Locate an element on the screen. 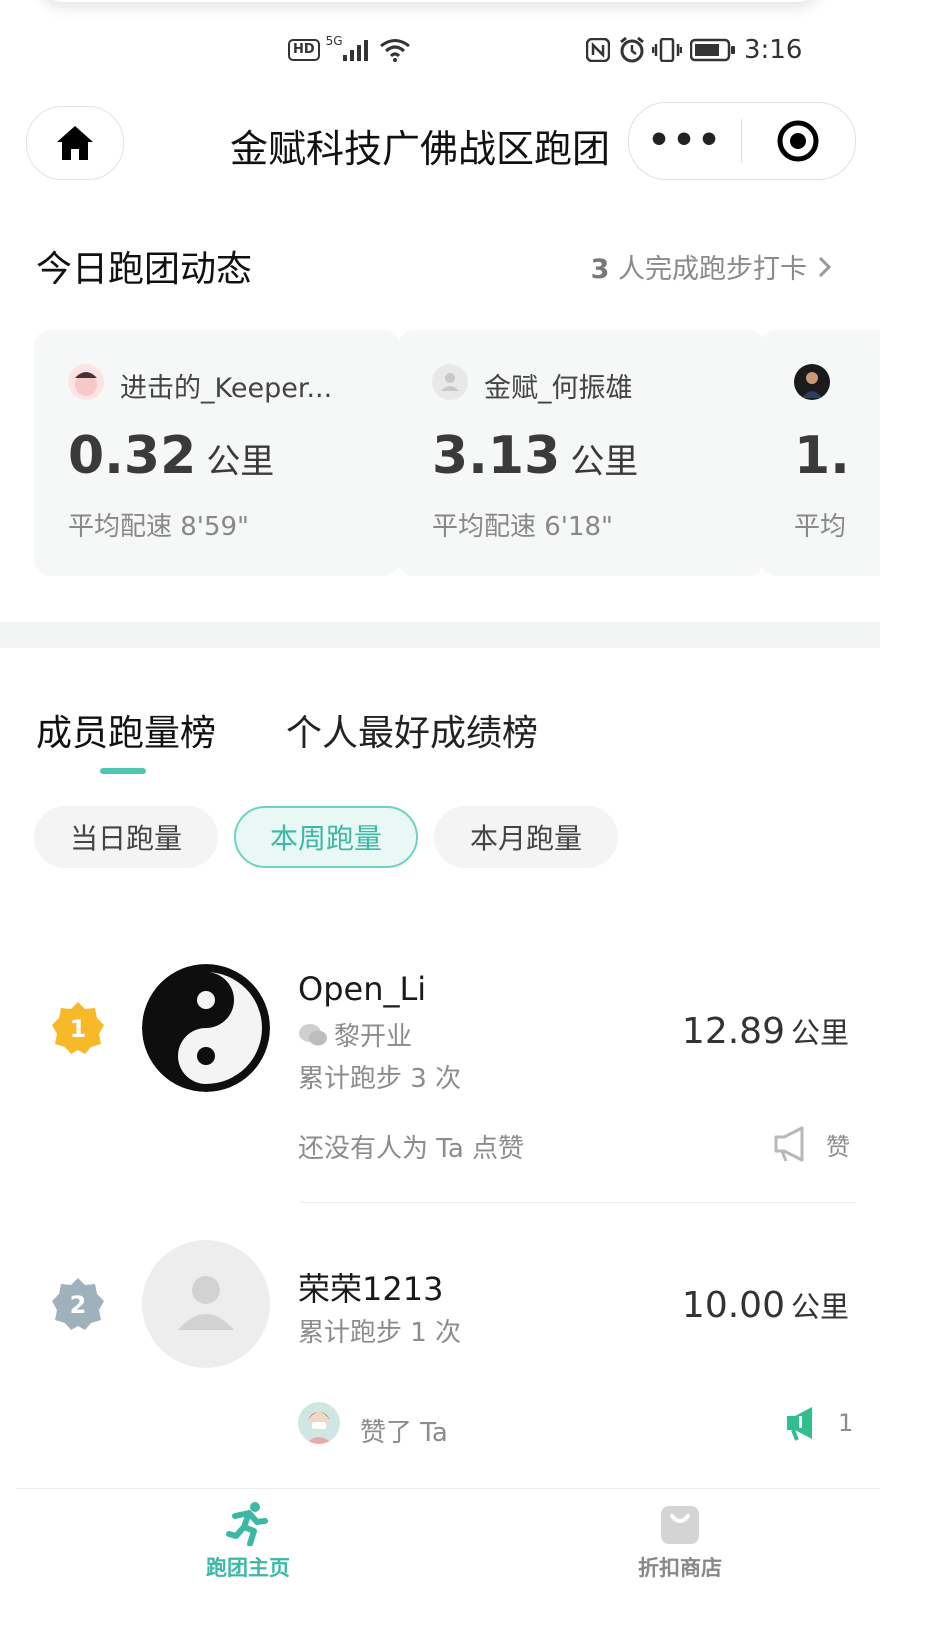  activity-card: 进击的_Keeper... 0.32 公里 平均配速 8'59" is located at coordinates (217, 453).